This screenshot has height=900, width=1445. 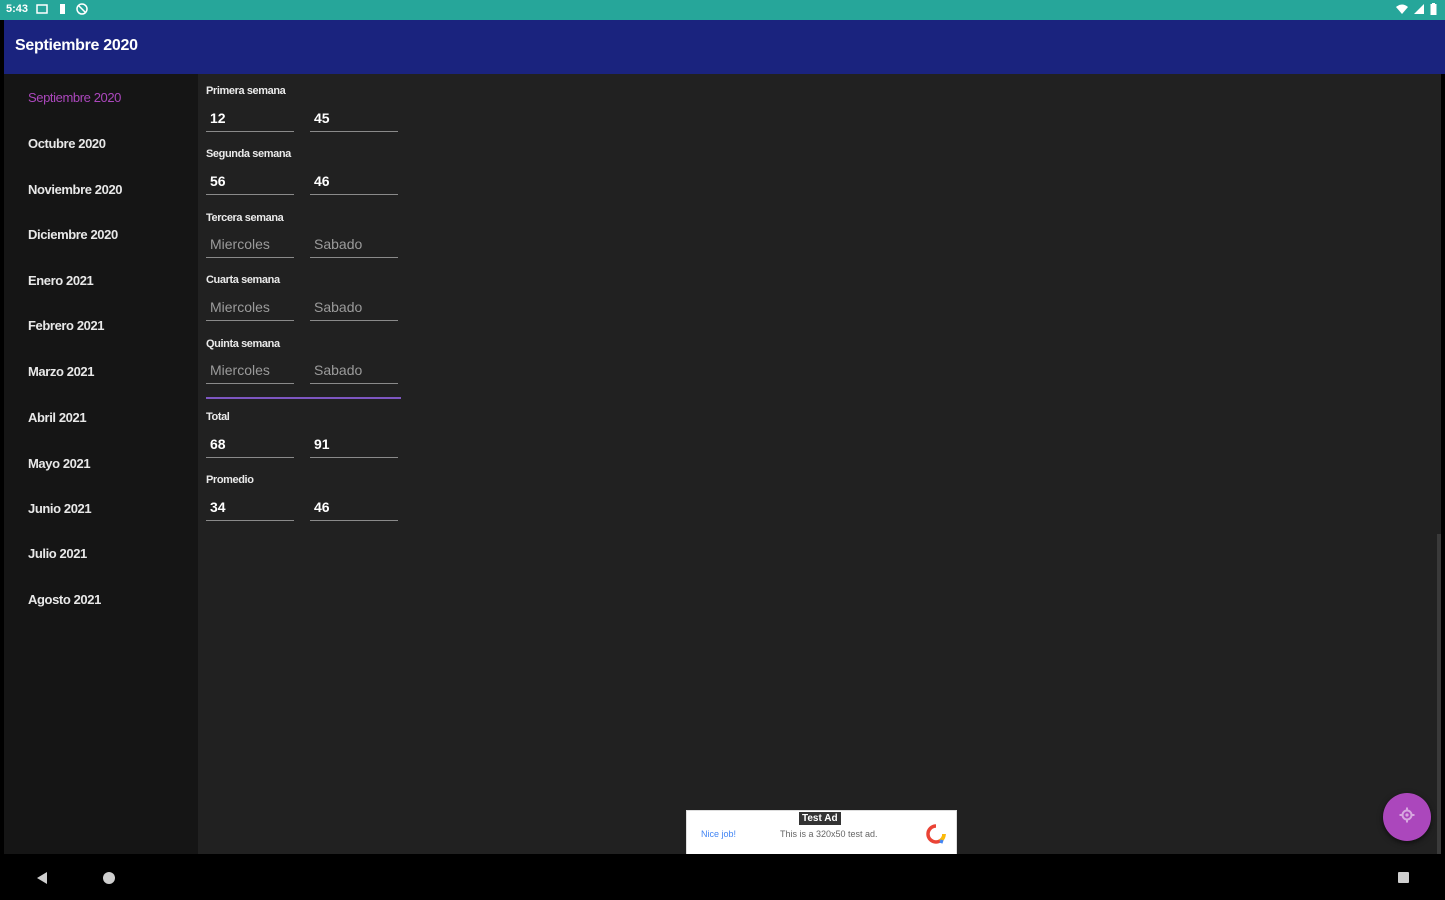 What do you see at coordinates (1433, 9) in the screenshot?
I see `battery-icon` at bounding box center [1433, 9].